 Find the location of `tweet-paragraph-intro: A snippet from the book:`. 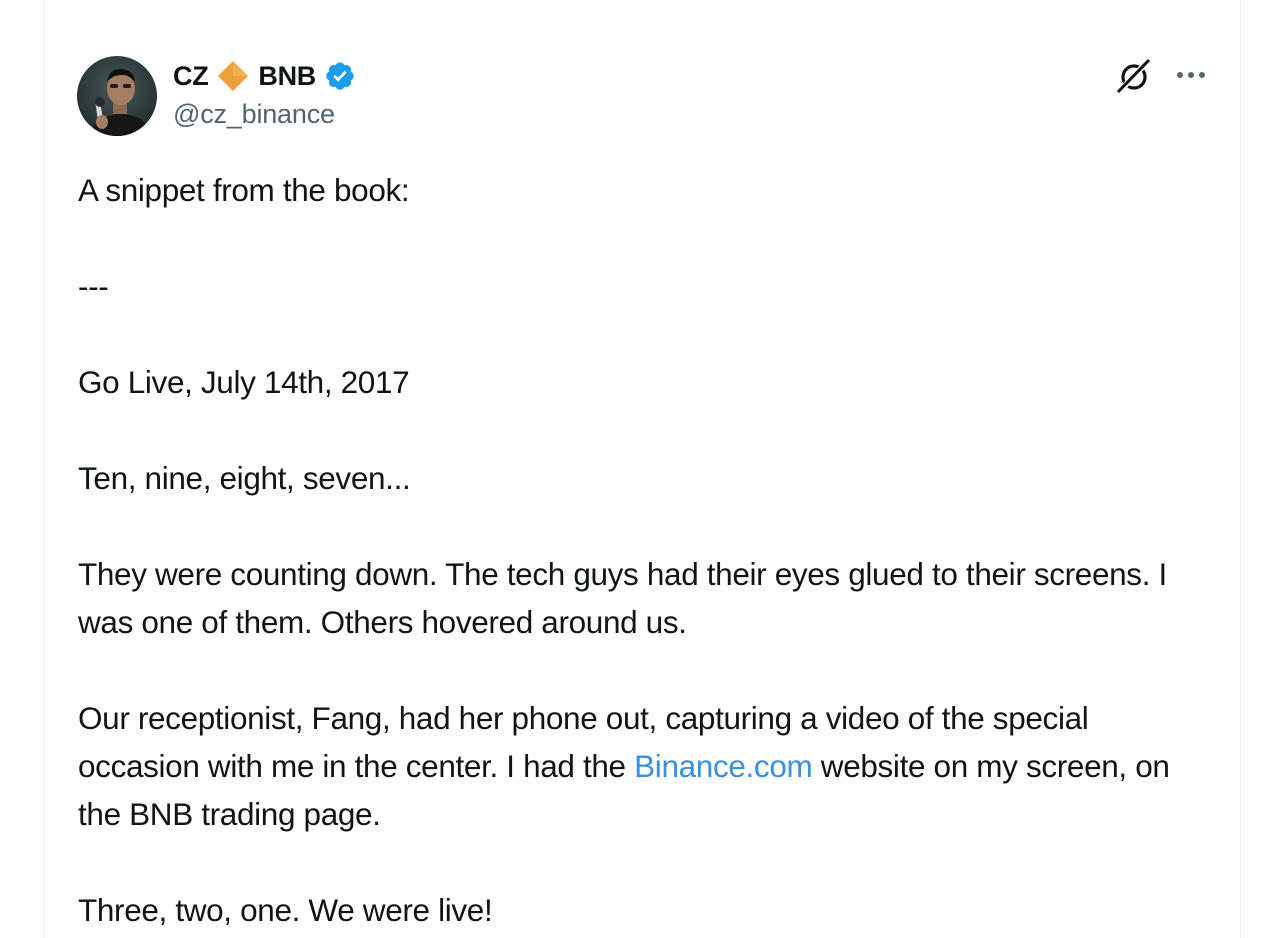

tweet-paragraph-intro: A snippet from the book: is located at coordinates (244, 190).